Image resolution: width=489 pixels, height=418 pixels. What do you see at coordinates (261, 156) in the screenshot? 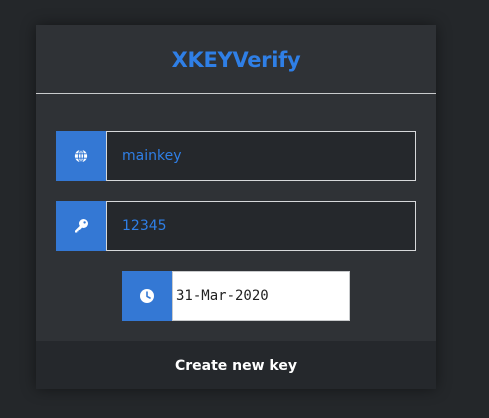
I see `key-name-input` at bounding box center [261, 156].